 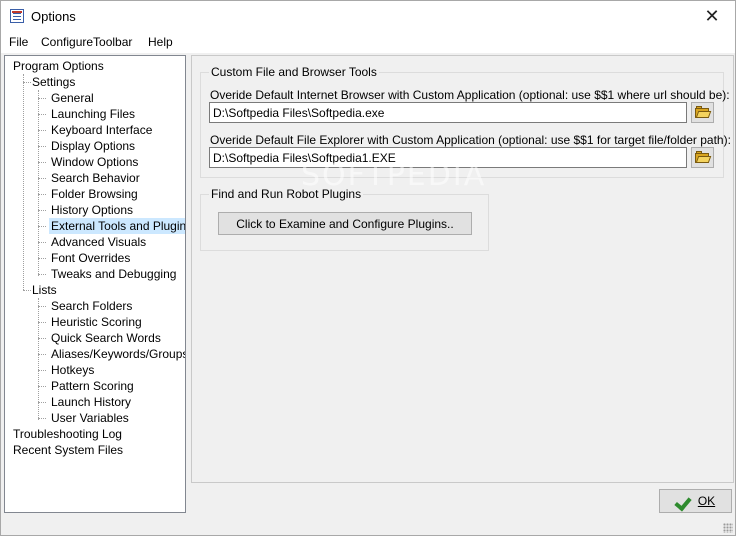 What do you see at coordinates (58, 66) in the screenshot?
I see `tree-item-program-options: Program Options` at bounding box center [58, 66].